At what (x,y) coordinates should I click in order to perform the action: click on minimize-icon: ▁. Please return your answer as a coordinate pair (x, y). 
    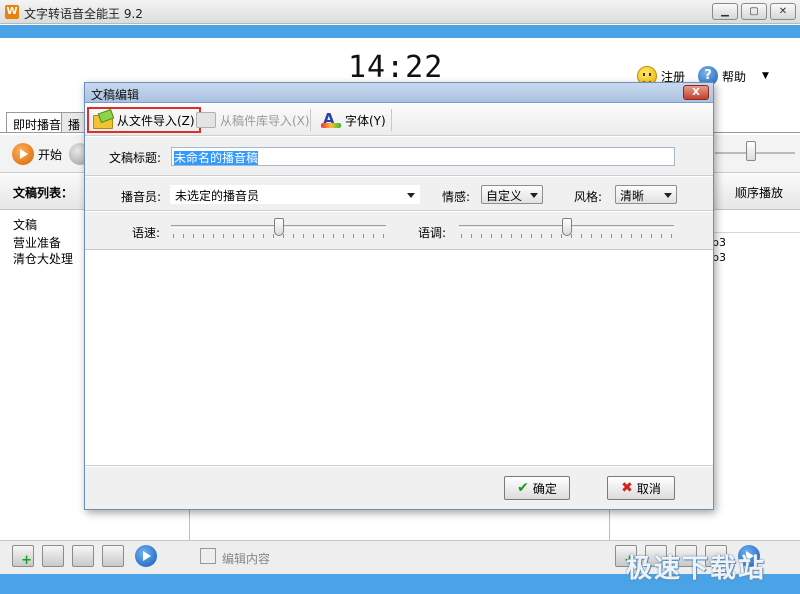
    Looking at the image, I should click on (725, 11).